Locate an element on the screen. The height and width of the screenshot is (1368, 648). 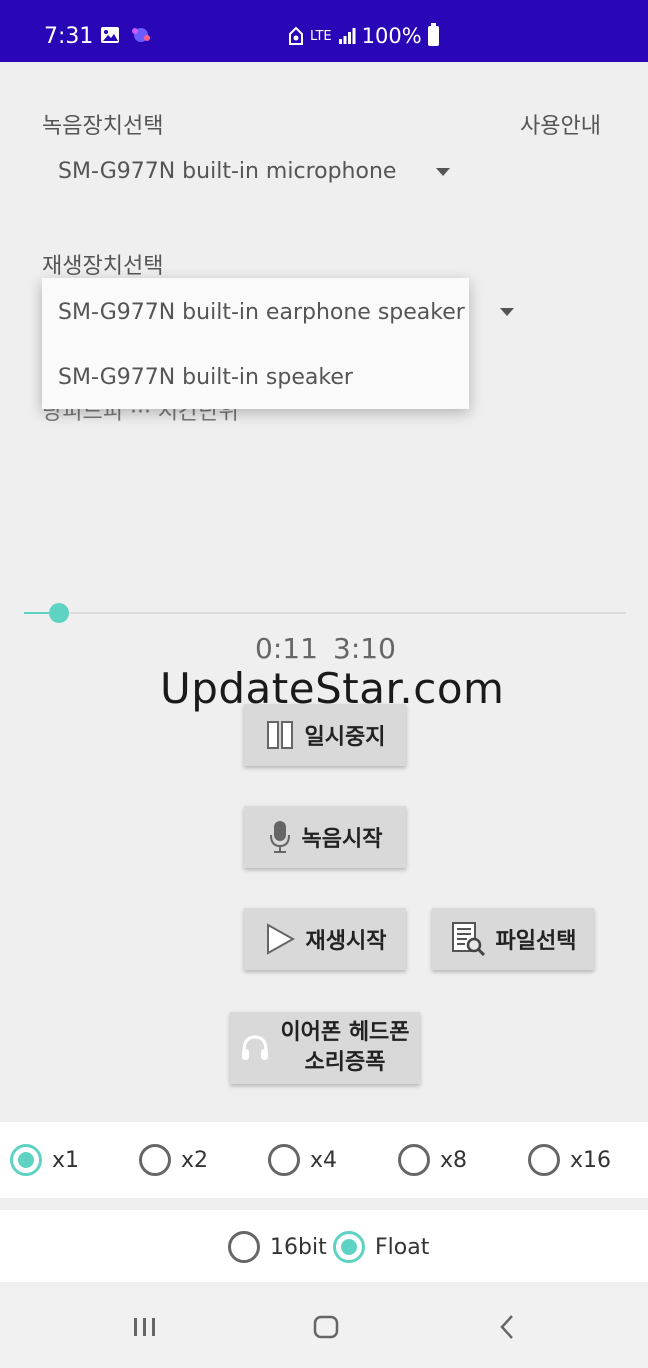
radio-x16-indicator is located at coordinates (544, 1160).